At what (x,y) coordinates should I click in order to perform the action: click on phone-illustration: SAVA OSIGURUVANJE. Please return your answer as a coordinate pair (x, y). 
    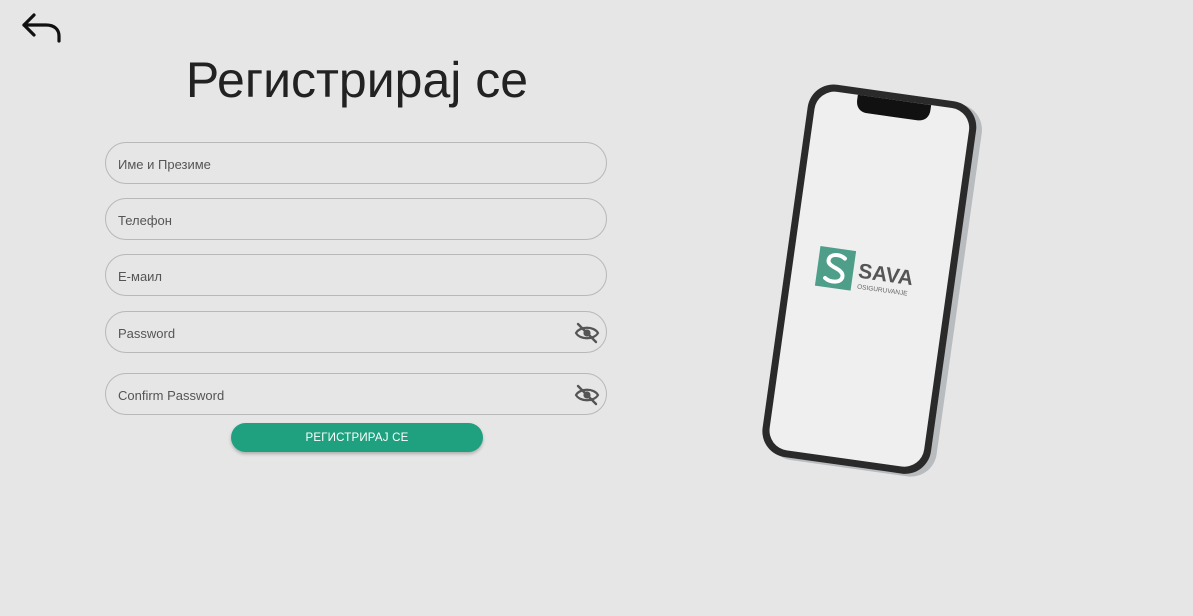
    Looking at the image, I should click on (875, 282).